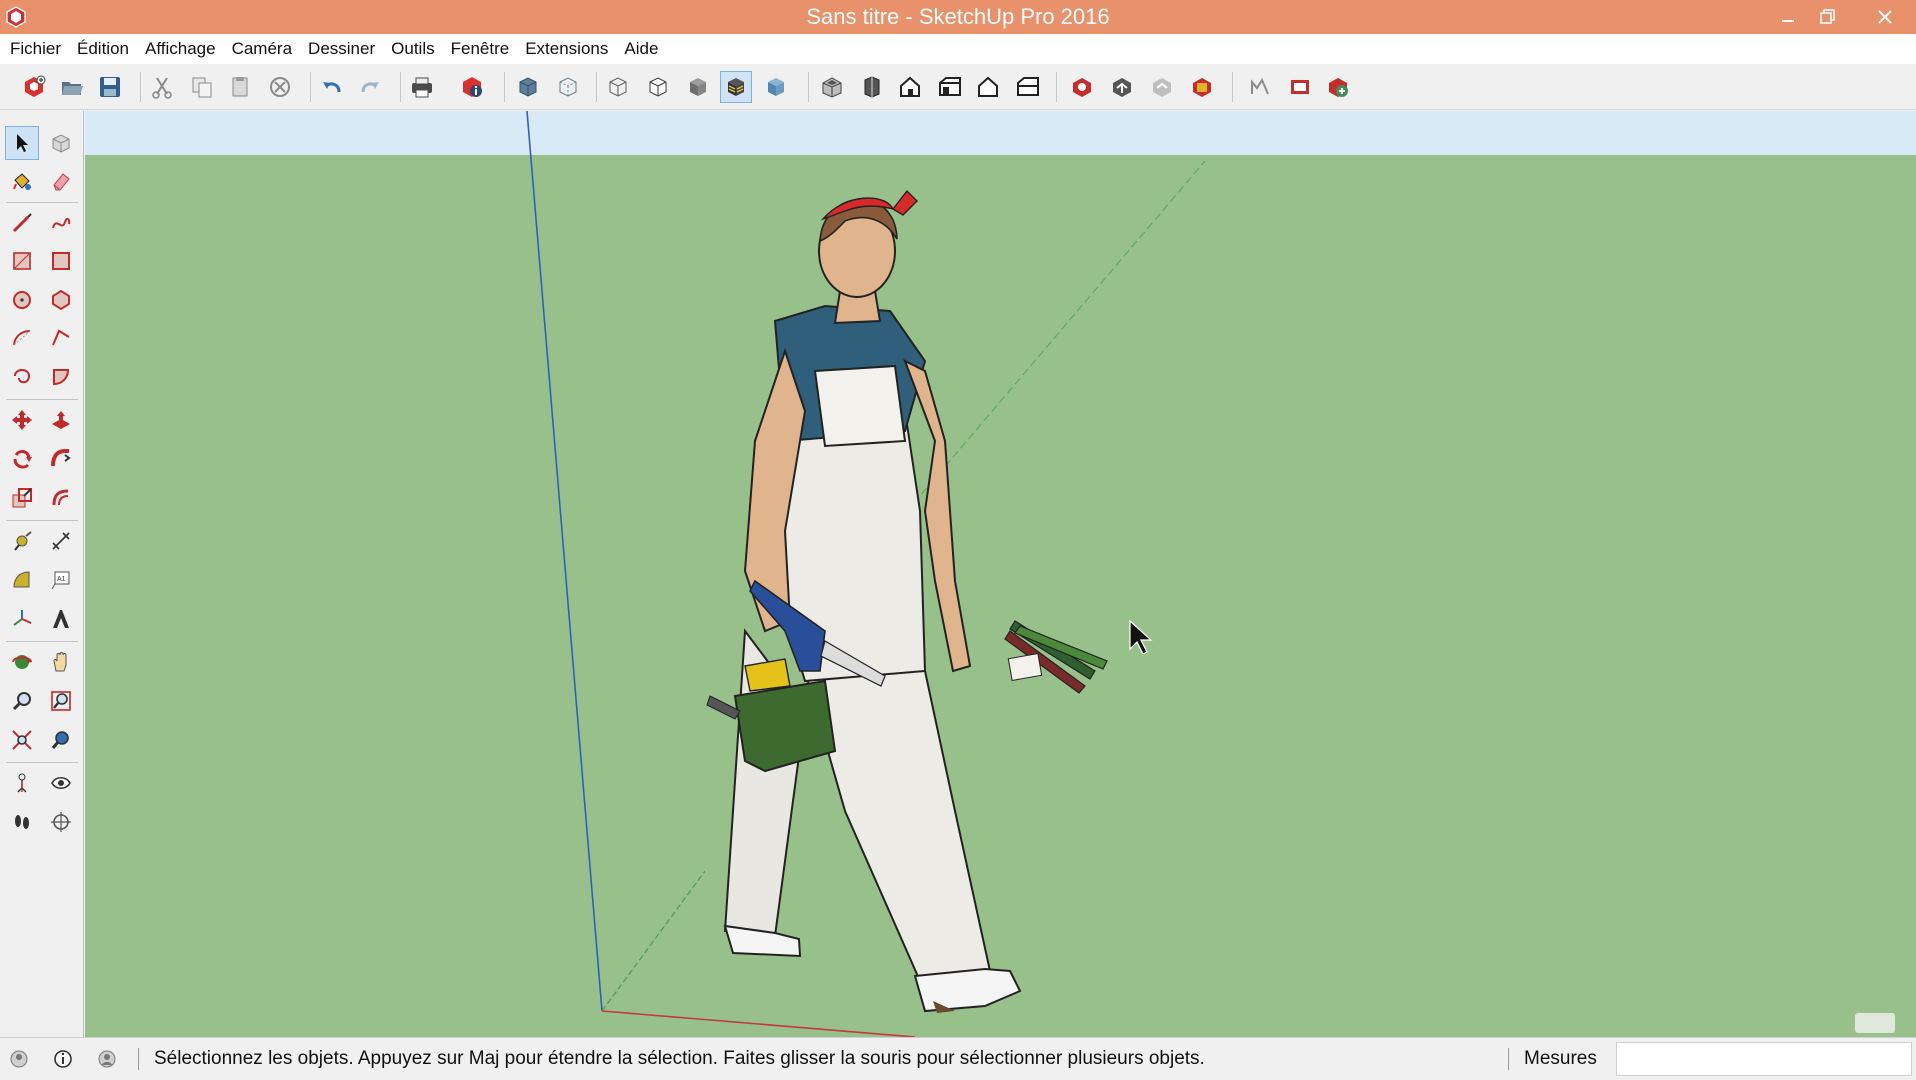  What do you see at coordinates (262, 49) in the screenshot?
I see `menu-camera: Caméra` at bounding box center [262, 49].